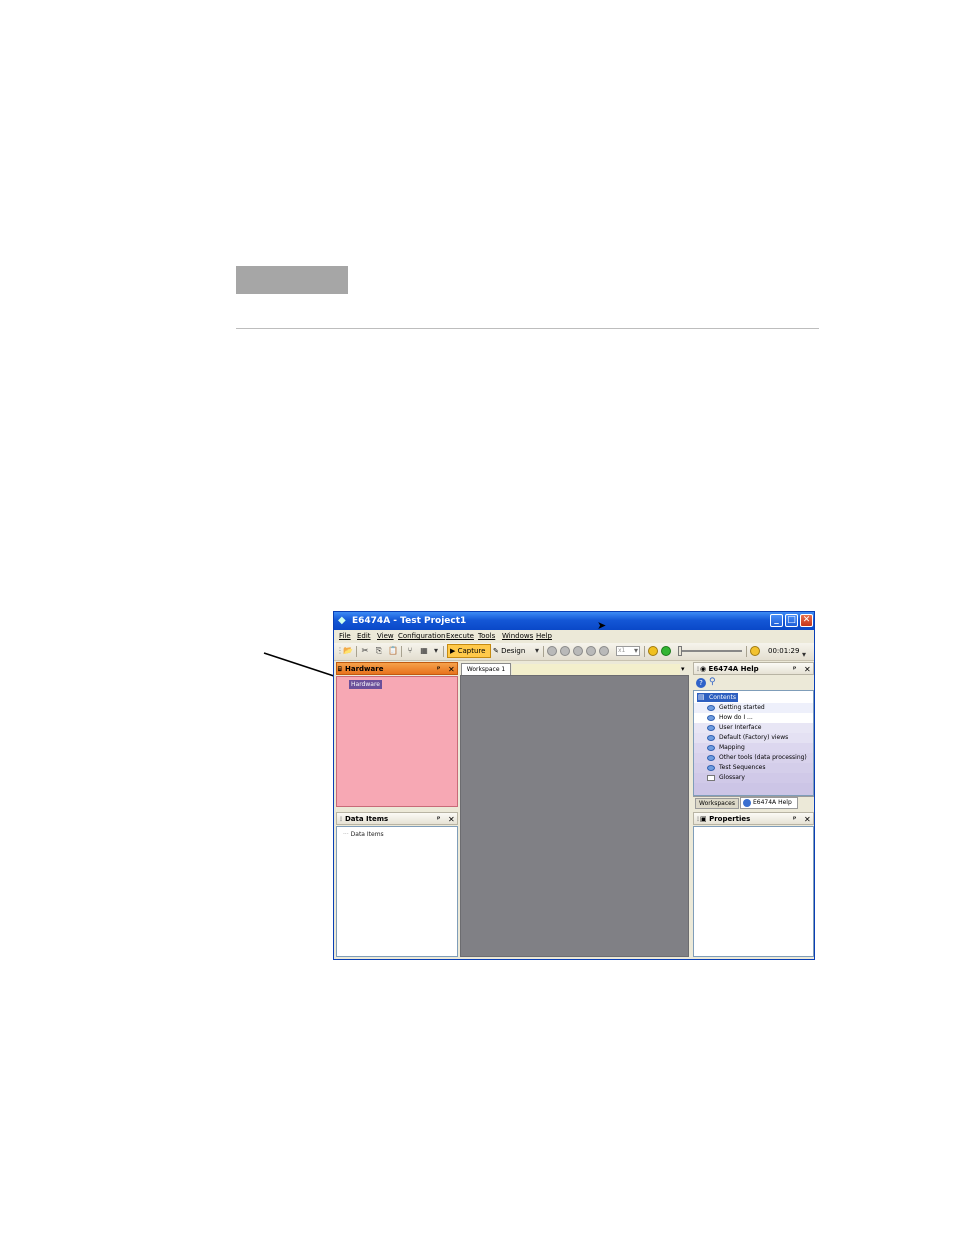 The height and width of the screenshot is (1235, 954). What do you see at coordinates (591, 651) in the screenshot?
I see `step-back-icon` at bounding box center [591, 651].